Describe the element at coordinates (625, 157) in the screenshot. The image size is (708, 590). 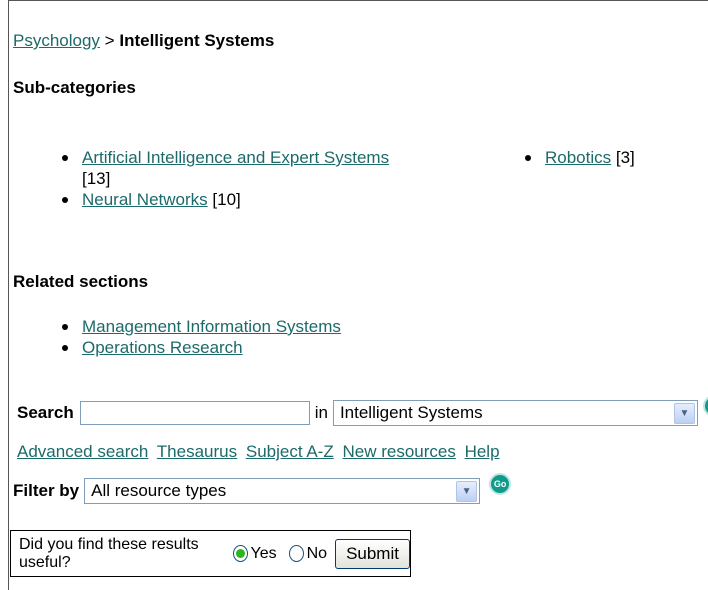
I see `subcategory-count: [3]` at that location.